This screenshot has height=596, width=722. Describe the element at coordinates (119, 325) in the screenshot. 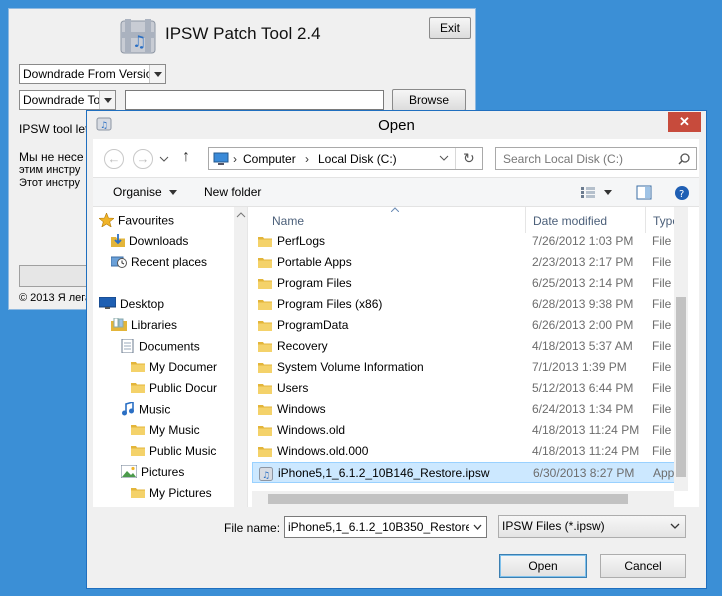

I see `libraries-icon` at that location.